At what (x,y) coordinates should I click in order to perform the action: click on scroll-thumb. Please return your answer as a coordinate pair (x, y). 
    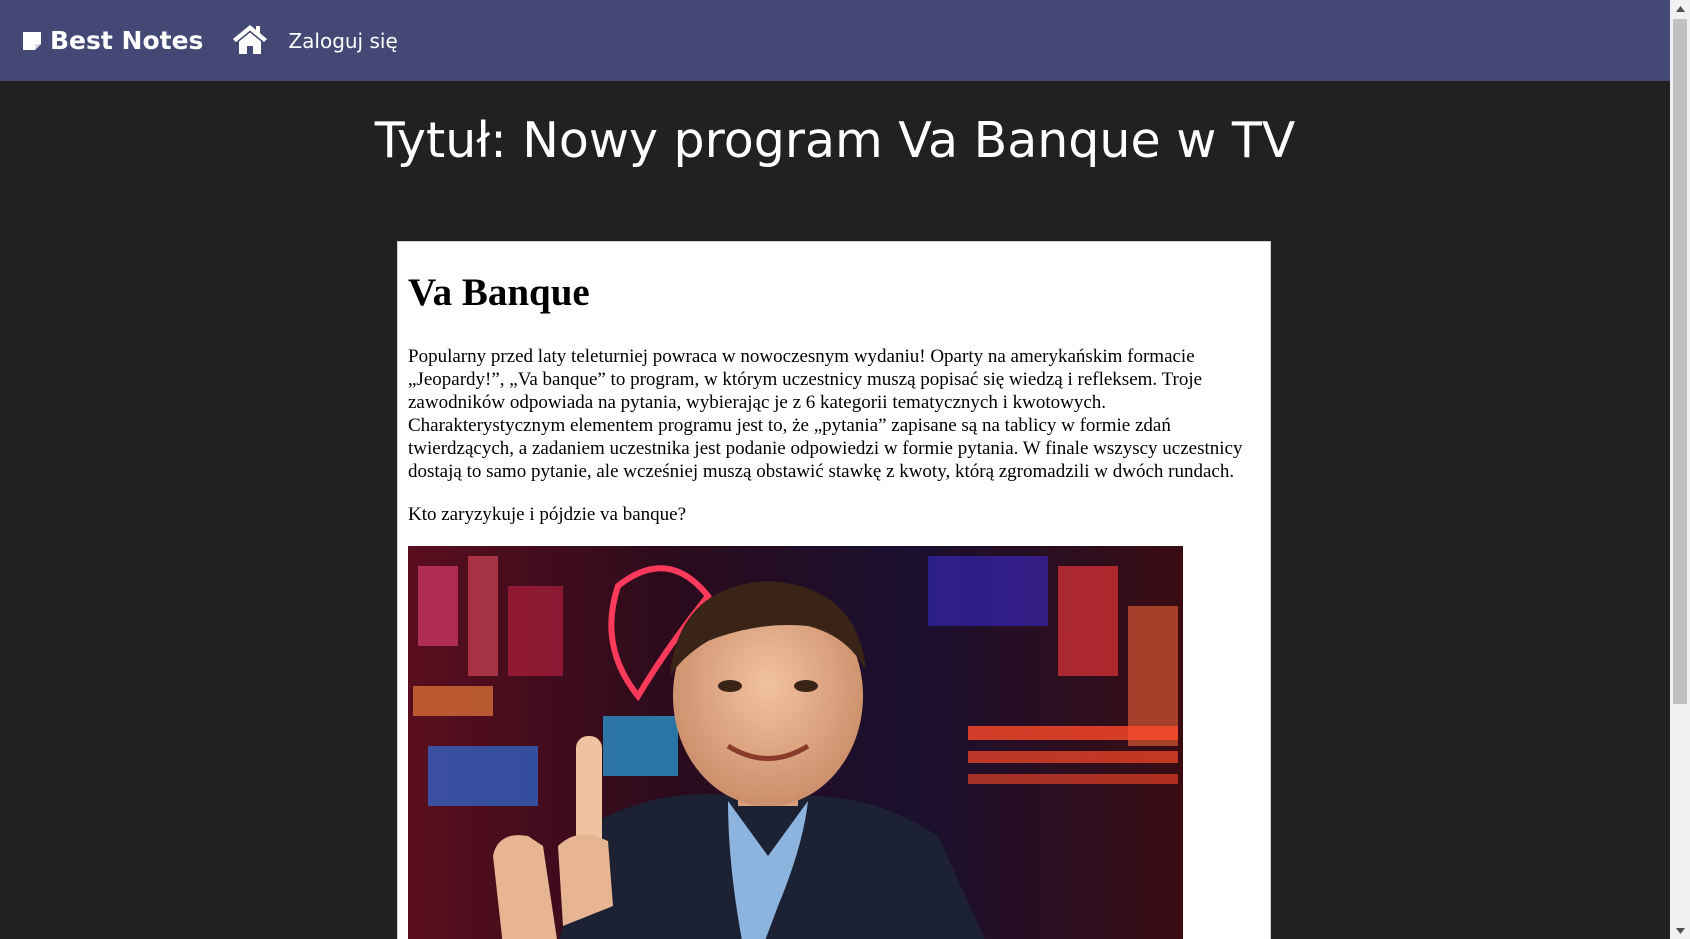
    Looking at the image, I should click on (1680, 361).